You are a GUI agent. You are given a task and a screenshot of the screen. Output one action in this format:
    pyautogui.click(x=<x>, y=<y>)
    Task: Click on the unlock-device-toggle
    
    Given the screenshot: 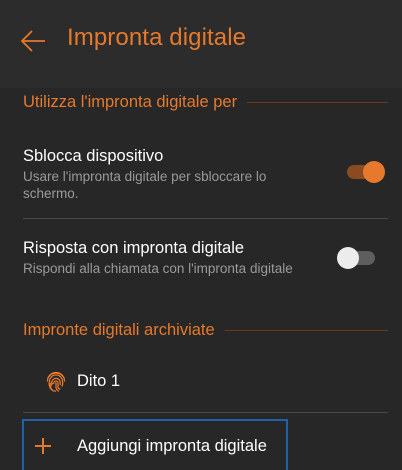 What is the action you would take?
    pyautogui.click(x=365, y=172)
    